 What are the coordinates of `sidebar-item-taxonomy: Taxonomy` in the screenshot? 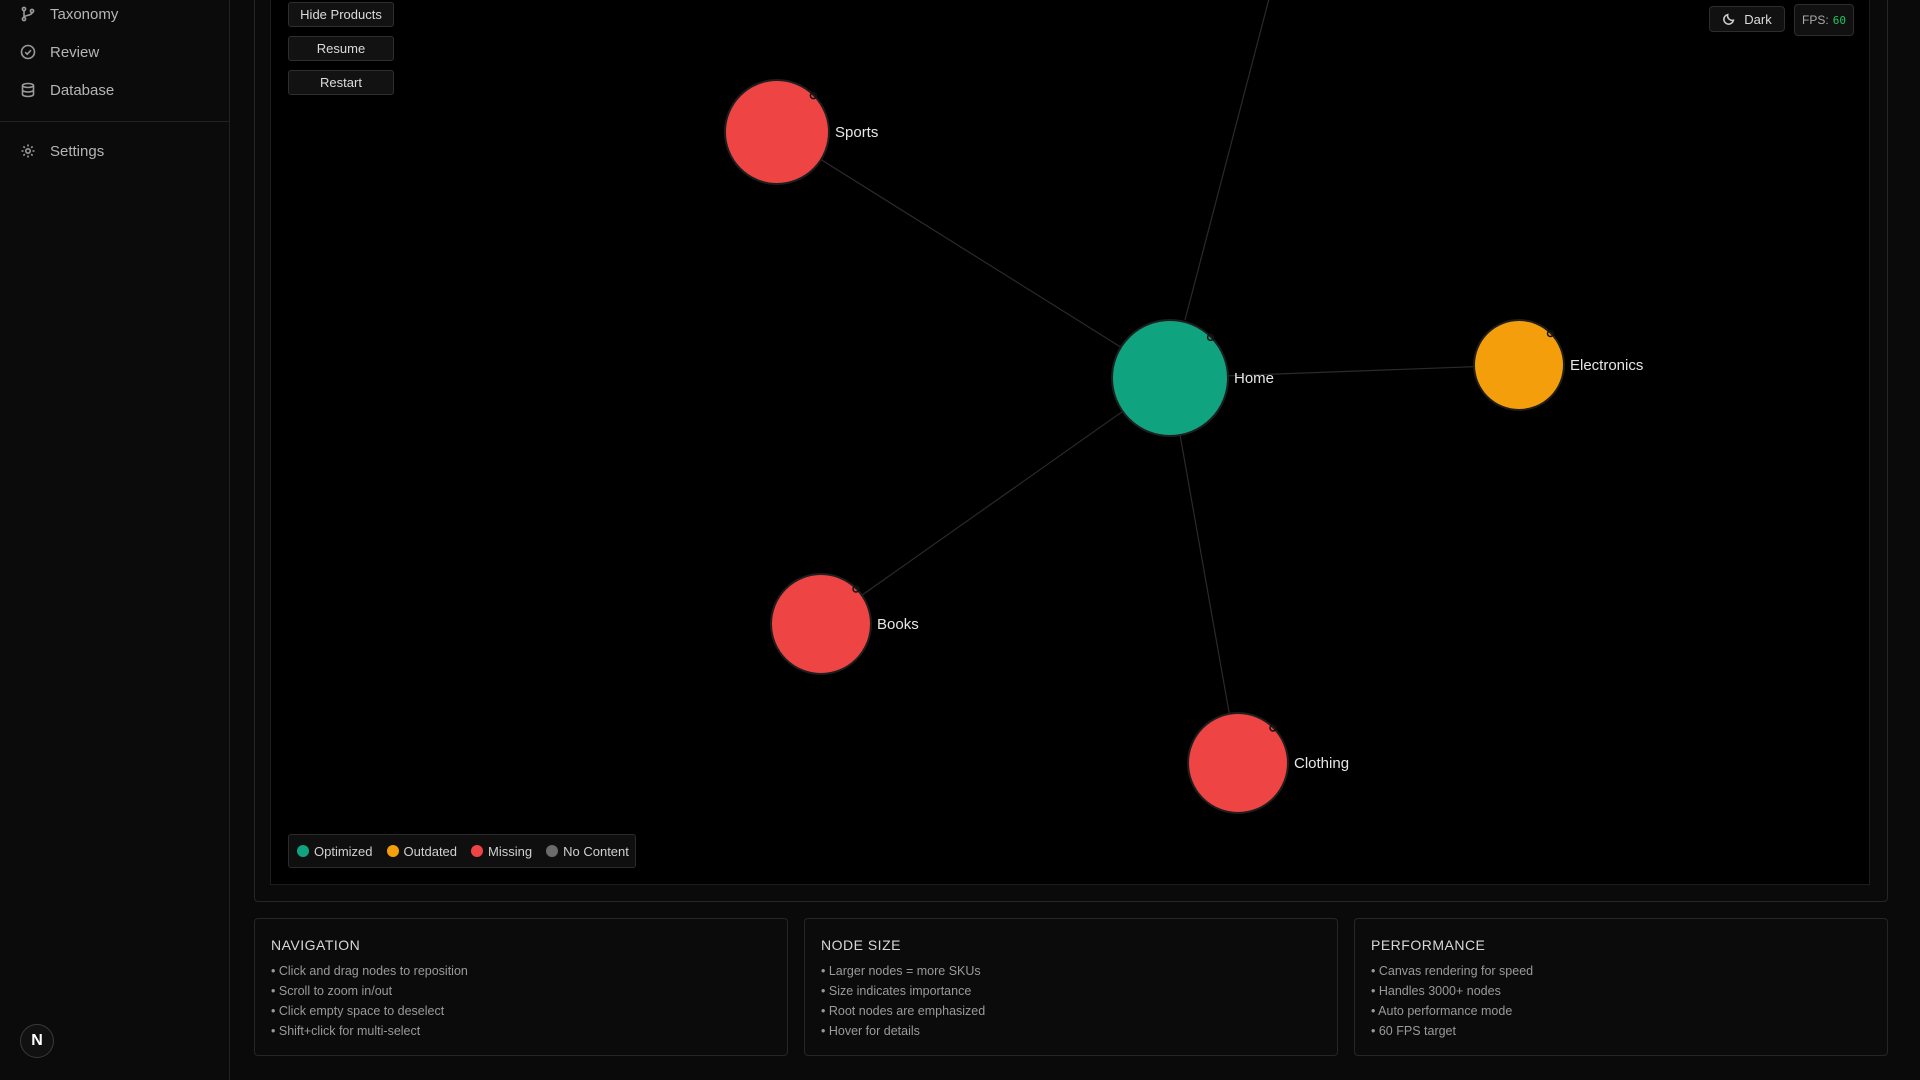 It's located at (69, 14).